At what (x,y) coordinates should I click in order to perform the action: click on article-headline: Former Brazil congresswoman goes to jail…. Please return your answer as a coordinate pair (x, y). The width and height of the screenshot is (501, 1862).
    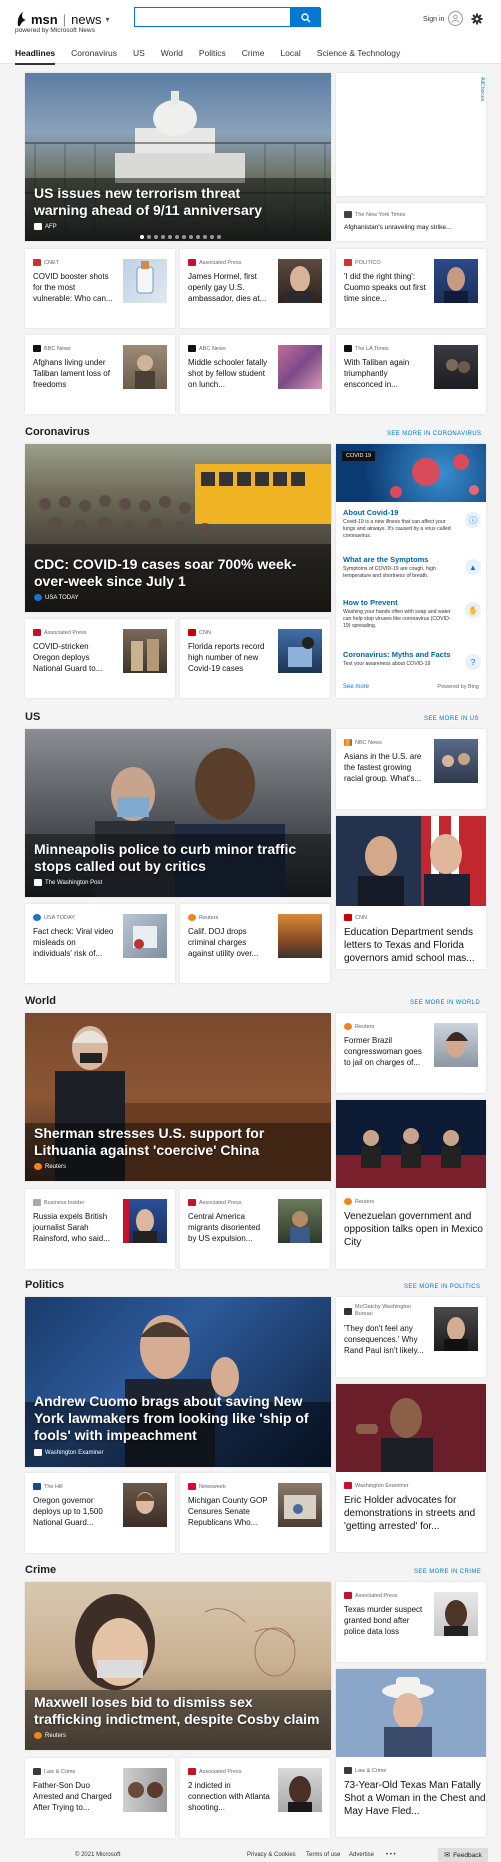
    Looking at the image, I should click on (383, 1051).